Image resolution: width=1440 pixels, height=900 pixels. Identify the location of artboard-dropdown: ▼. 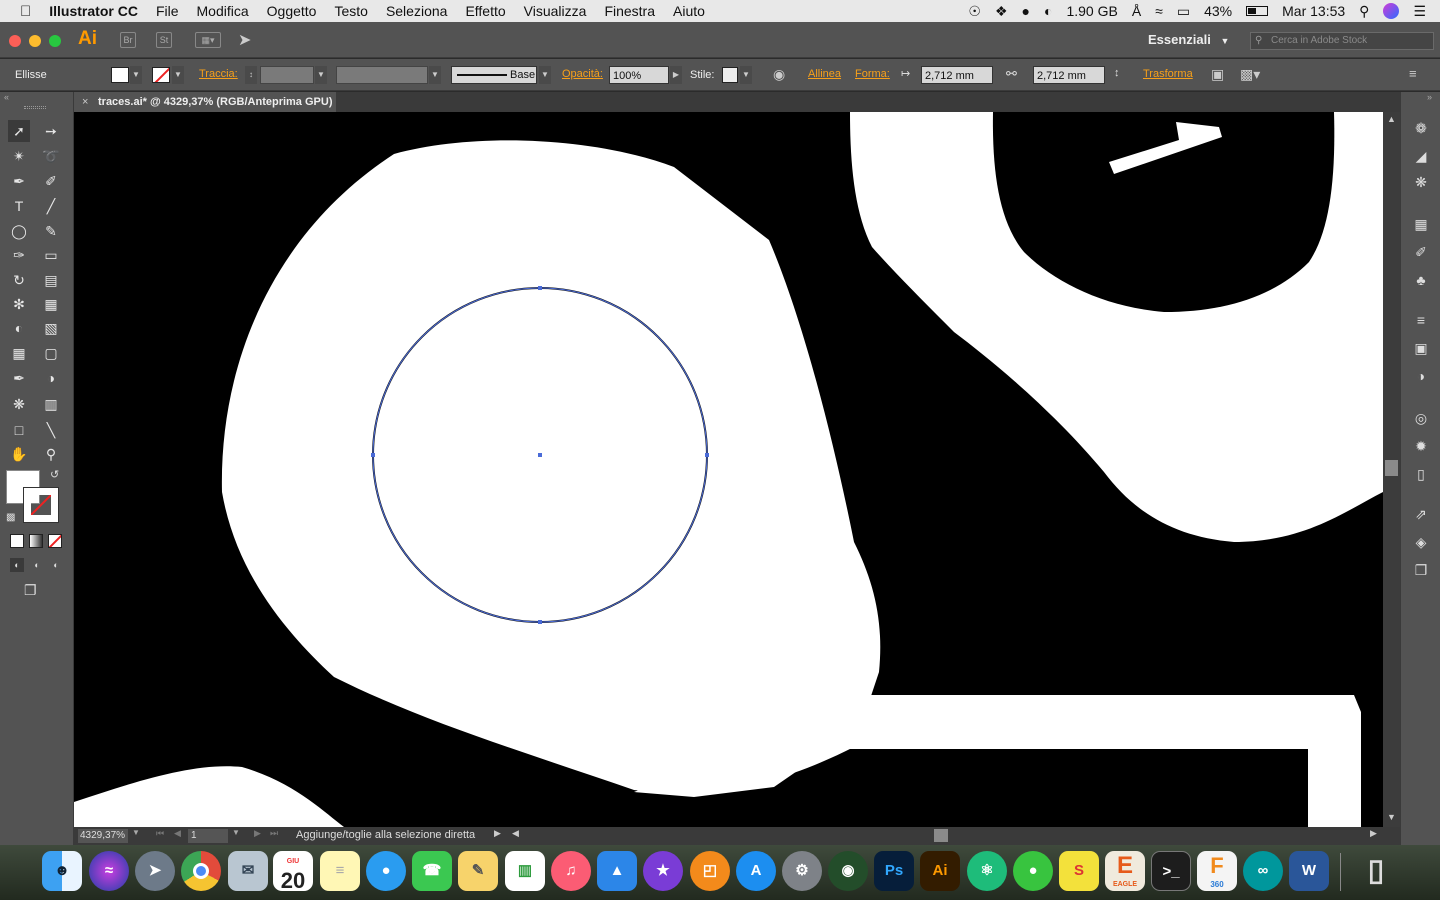
(236, 832).